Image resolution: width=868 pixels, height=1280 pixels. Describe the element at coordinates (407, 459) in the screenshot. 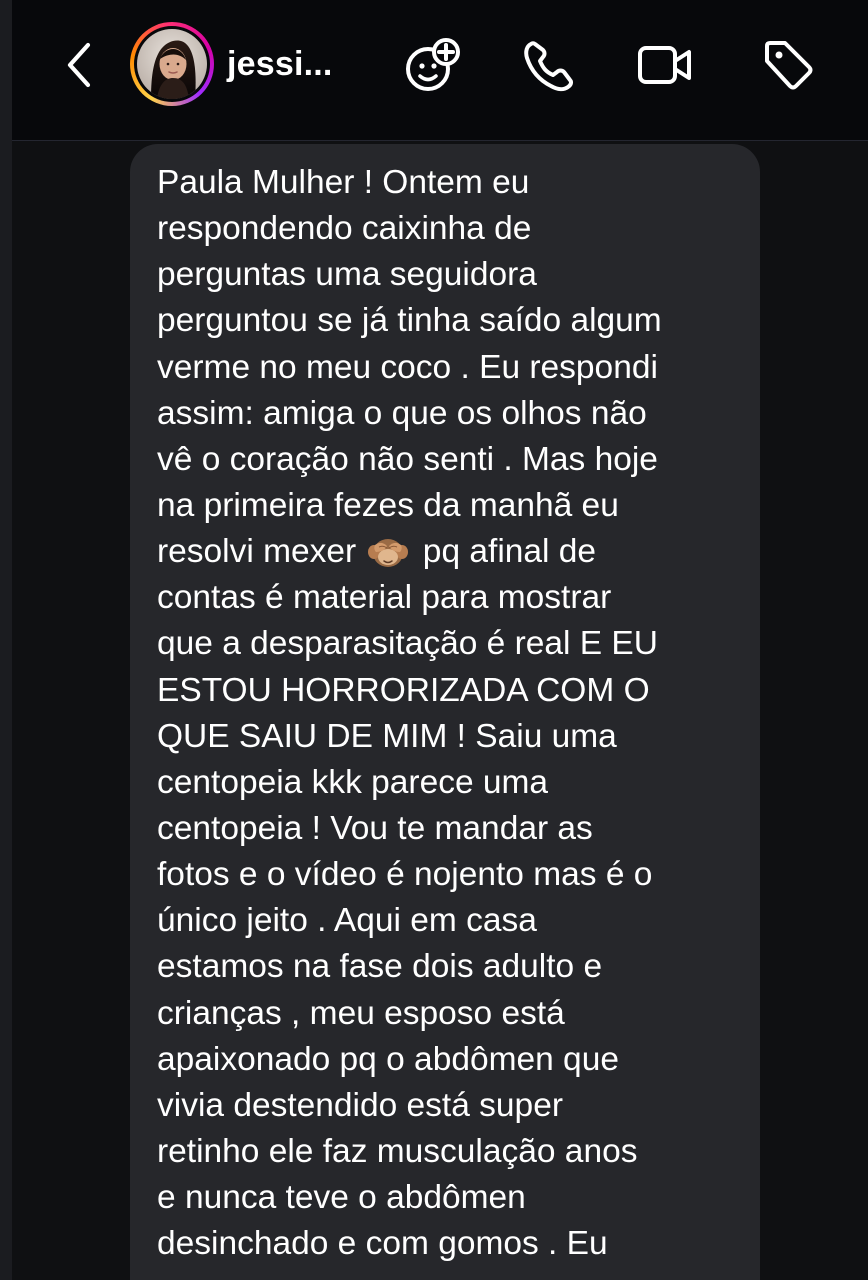

I see `message-line: vê o coração não senti . Mas hoje` at that location.